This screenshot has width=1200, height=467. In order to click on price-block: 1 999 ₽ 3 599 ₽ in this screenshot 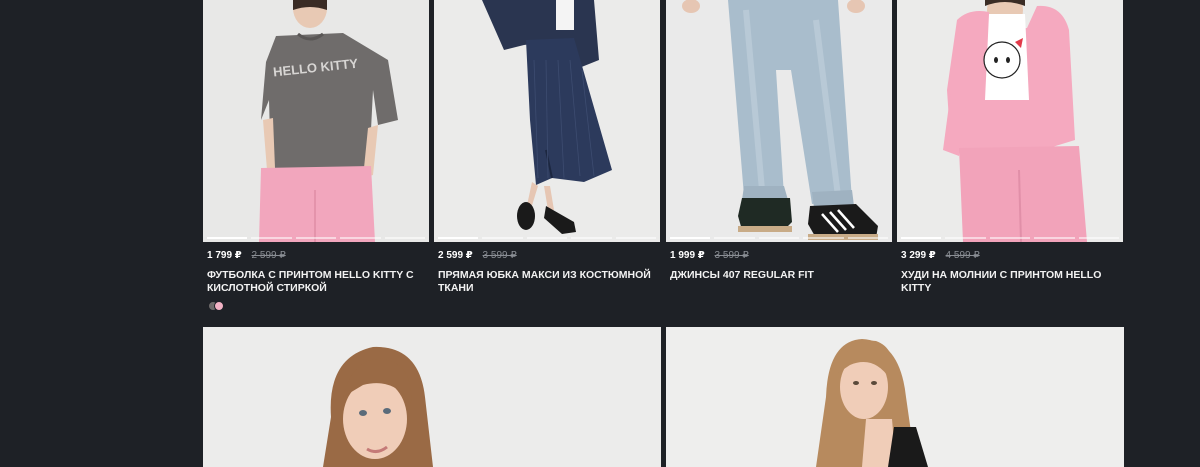, I will do `click(779, 257)`.